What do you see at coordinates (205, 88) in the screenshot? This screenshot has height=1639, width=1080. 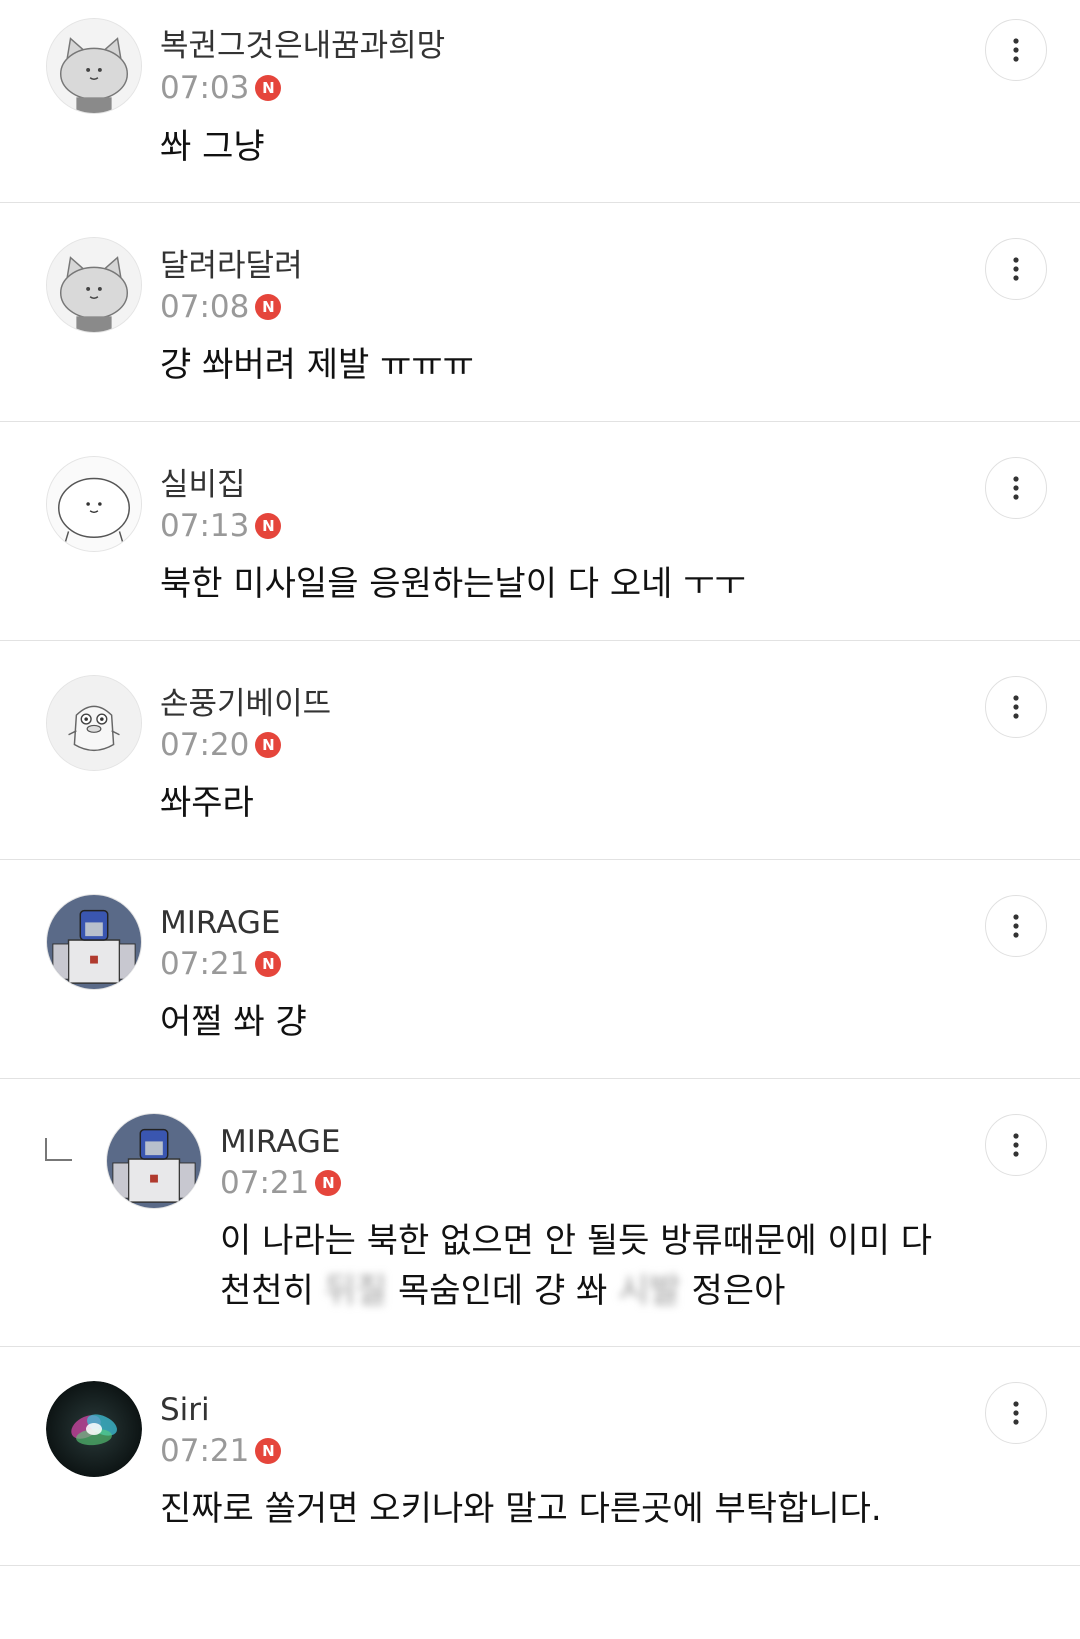 I see `comment-time: 07:03` at bounding box center [205, 88].